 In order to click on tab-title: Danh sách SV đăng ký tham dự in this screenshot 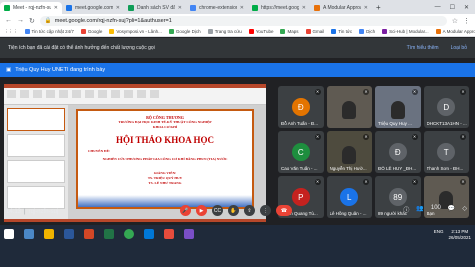, I will do `click(156, 8)`.